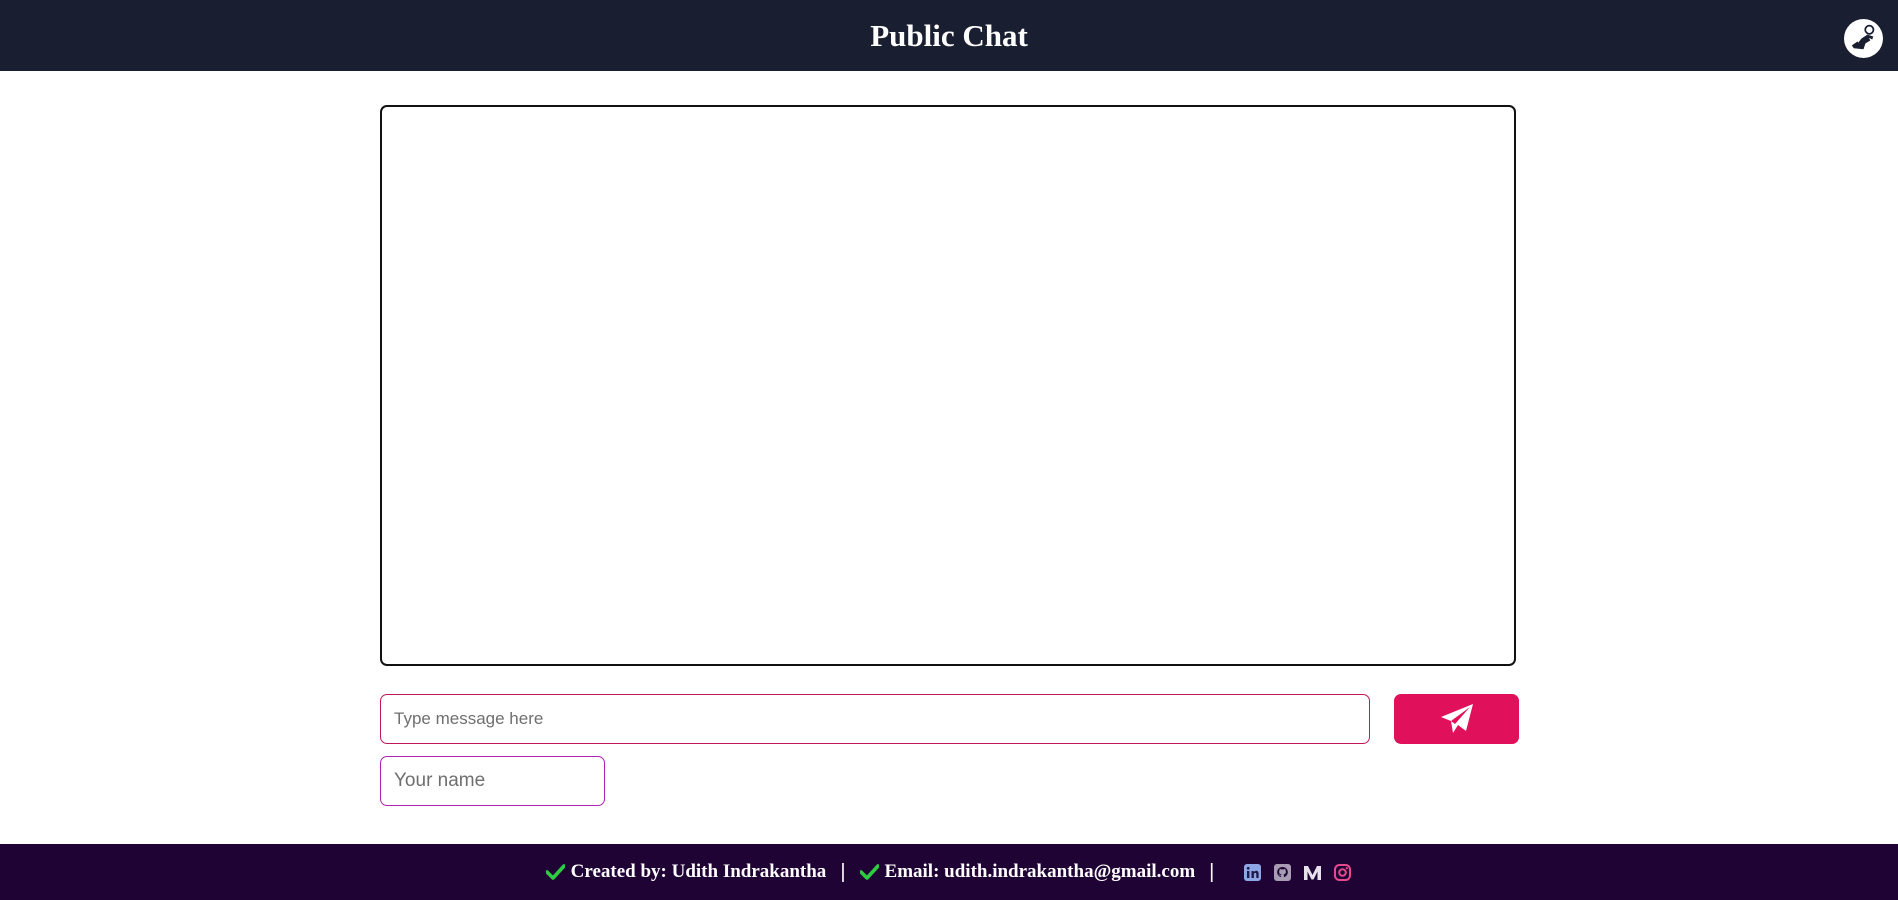 The image size is (1898, 900). Describe the element at coordinates (698, 871) in the screenshot. I see `created-by-text: Created by: Udith Indrakantha` at that location.